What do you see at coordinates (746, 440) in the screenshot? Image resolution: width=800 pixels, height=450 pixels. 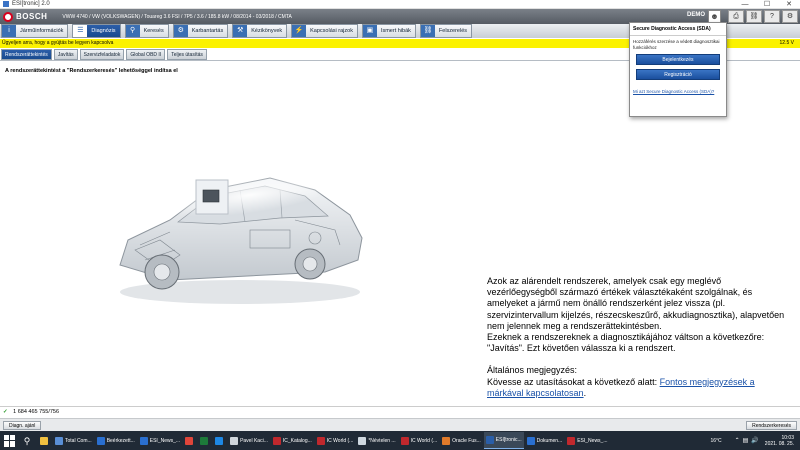 I see `network-icon: ▤` at bounding box center [746, 440].